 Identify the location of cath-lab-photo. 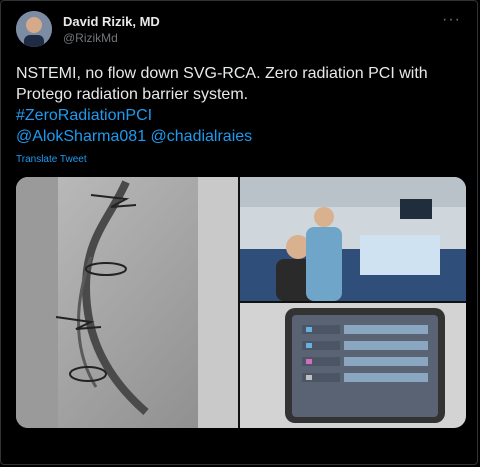
(353, 239).